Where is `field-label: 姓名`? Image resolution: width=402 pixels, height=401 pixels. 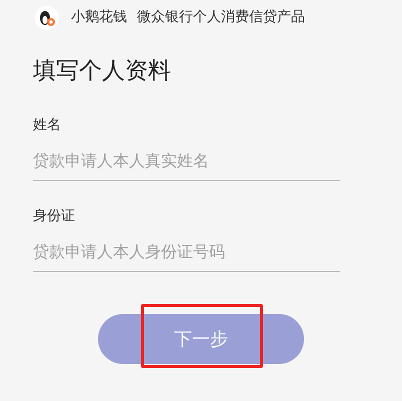
field-label: 姓名 is located at coordinates (47, 125).